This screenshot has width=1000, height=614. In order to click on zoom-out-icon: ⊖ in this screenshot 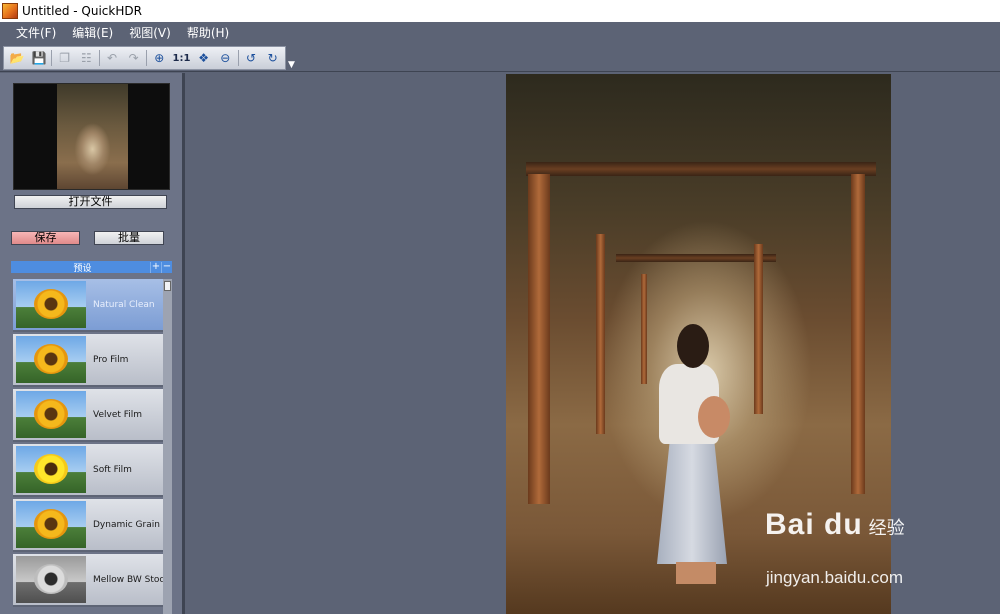, I will do `click(225, 58)`.